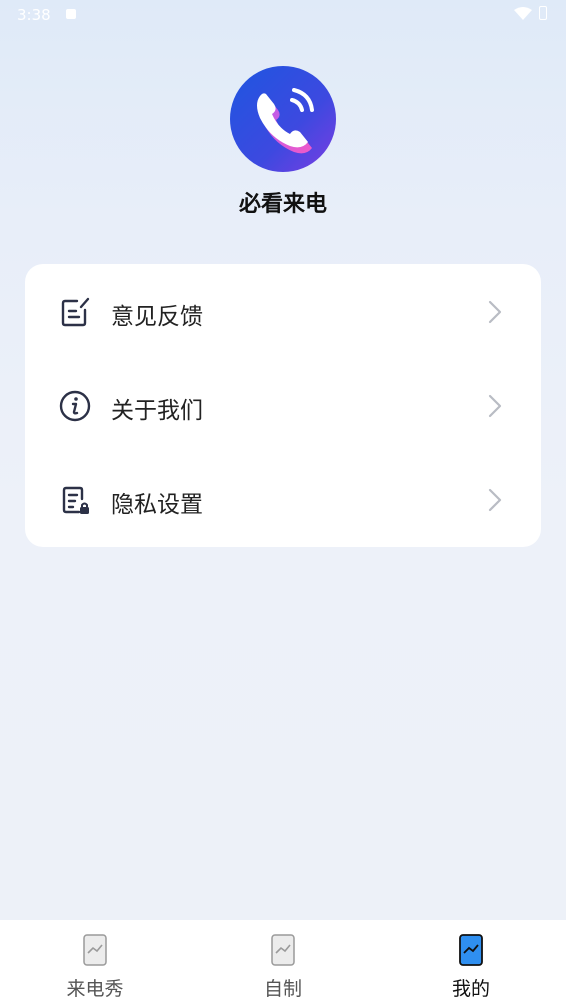 The image size is (566, 1008). What do you see at coordinates (75, 312) in the screenshot?
I see `feedback-edit-icon` at bounding box center [75, 312].